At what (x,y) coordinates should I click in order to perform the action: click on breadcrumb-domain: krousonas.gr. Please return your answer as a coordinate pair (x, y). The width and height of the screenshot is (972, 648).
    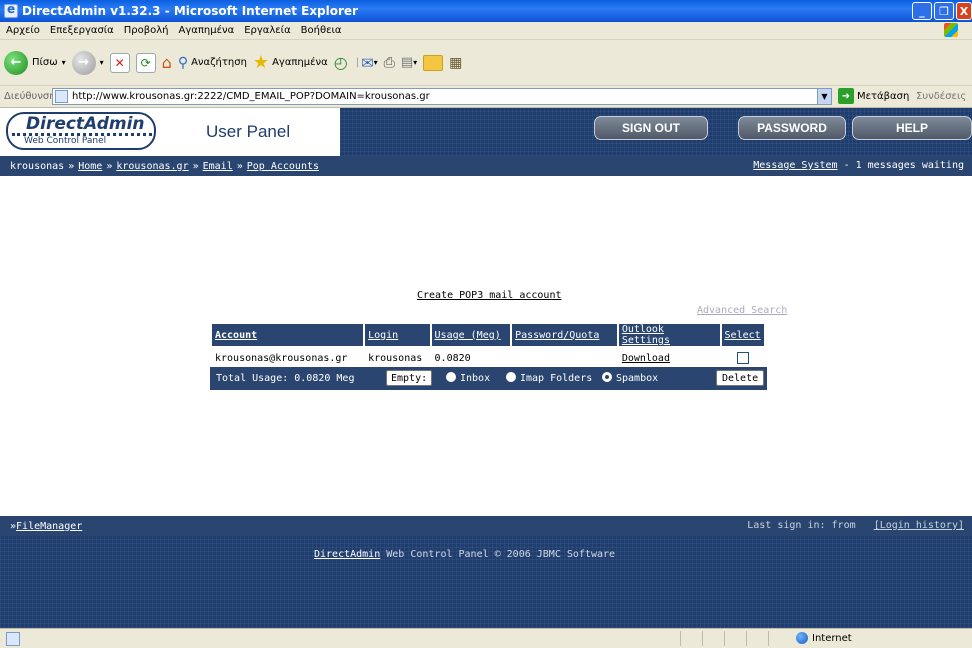
    Looking at the image, I should click on (152, 166).